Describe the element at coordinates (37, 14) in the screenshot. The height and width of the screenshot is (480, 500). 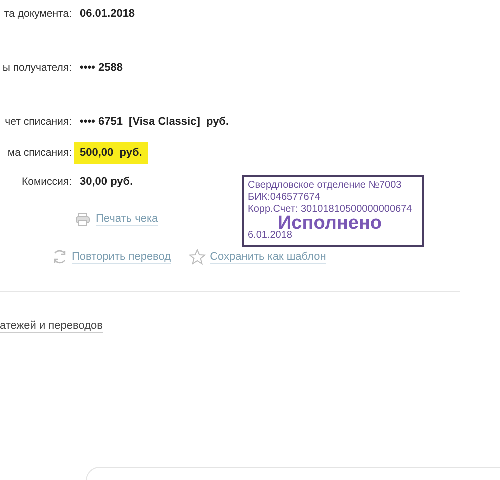
I see `field-label: та документа:` at that location.